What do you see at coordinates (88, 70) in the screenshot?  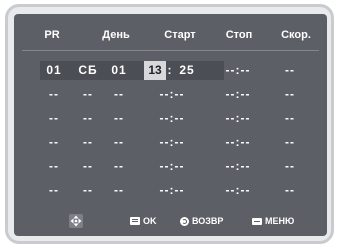 I see `cell-day: СБ` at bounding box center [88, 70].